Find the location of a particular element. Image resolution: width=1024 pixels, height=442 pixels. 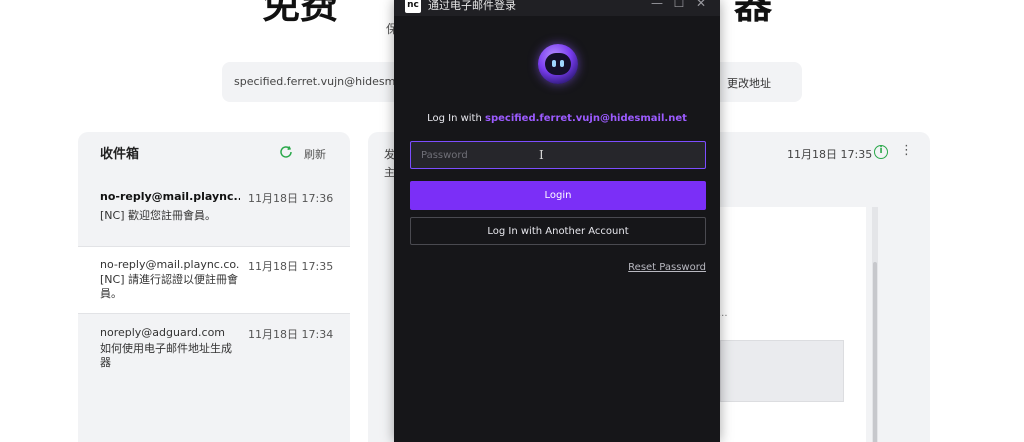

page-heading-left: 免费 is located at coordinates (300, 13).